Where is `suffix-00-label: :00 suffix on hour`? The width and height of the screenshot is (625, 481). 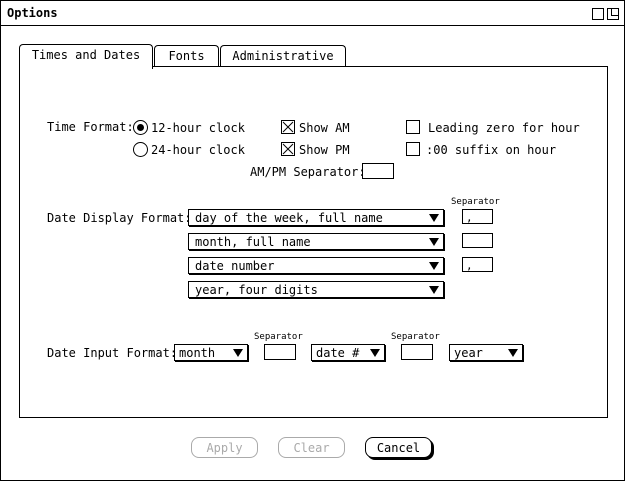
suffix-00-label: :00 suffix on hour is located at coordinates (491, 150).